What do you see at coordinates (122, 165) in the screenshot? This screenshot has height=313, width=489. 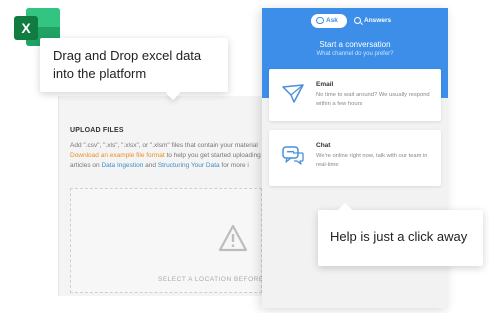 I see `data-ingestion-link: Data Ingestion` at bounding box center [122, 165].